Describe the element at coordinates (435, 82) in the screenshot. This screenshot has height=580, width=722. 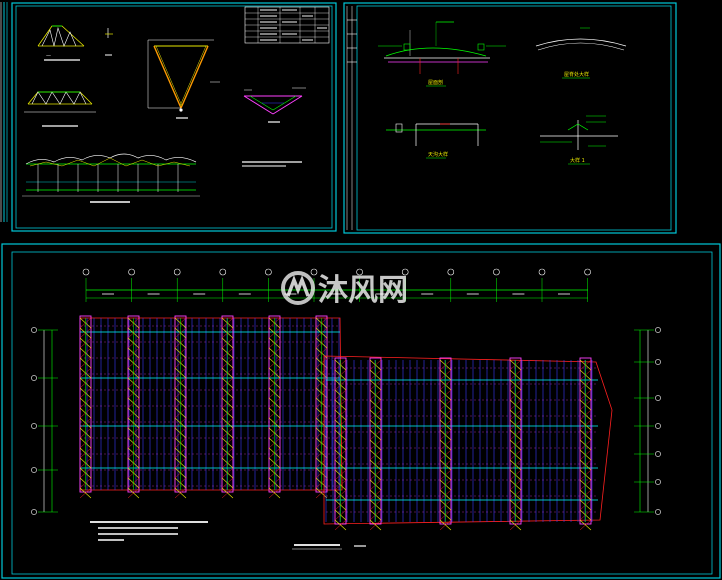
I see `label-roof-section: 屋面剖` at that location.